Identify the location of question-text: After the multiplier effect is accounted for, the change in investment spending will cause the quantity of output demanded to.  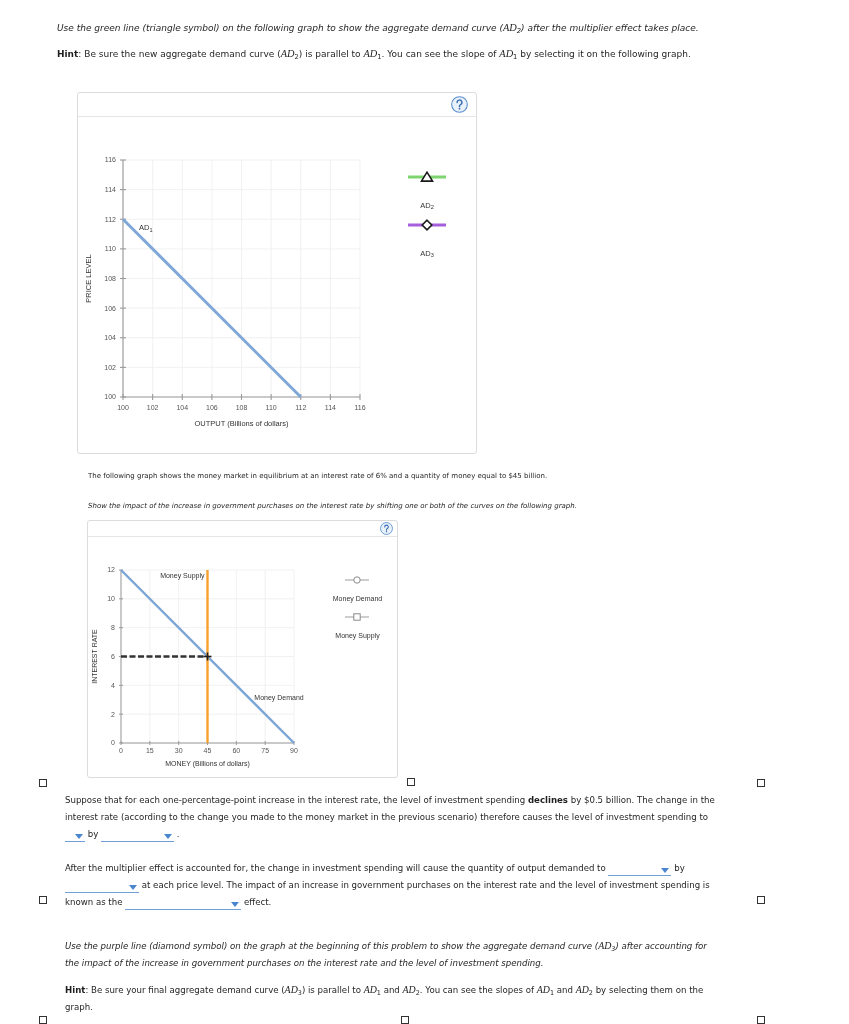
(335, 868).